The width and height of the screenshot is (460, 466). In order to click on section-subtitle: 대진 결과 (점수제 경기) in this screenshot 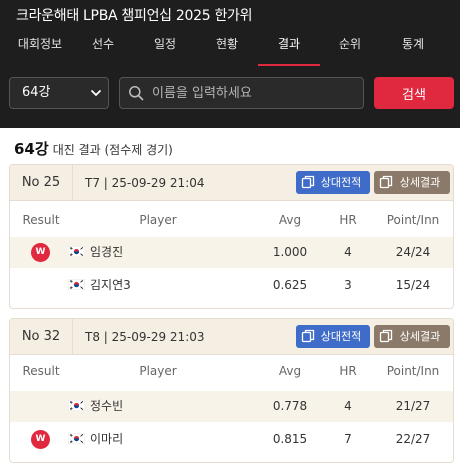, I will do `click(112, 150)`.